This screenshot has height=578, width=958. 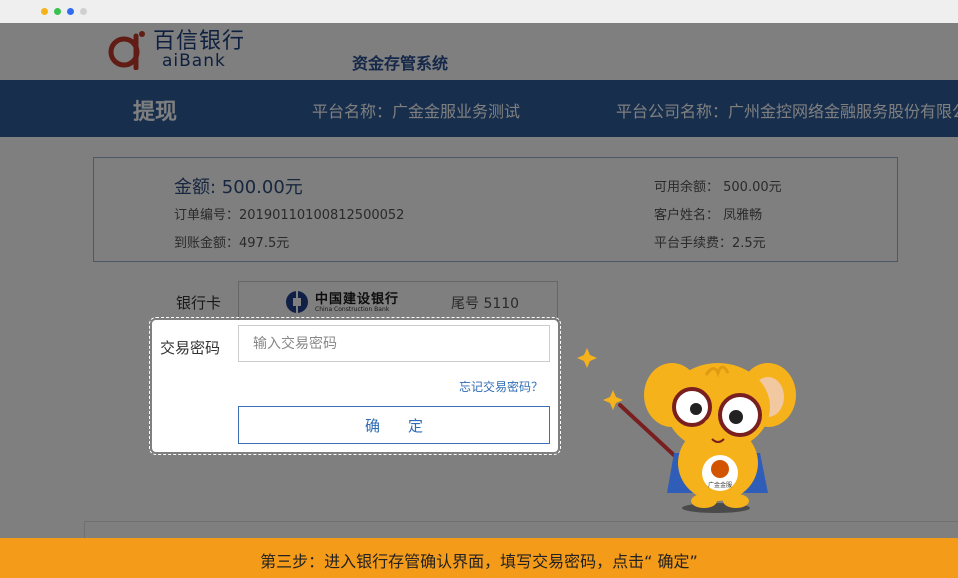 What do you see at coordinates (83, 11) in the screenshot?
I see `window-dot-grey-icon` at bounding box center [83, 11].